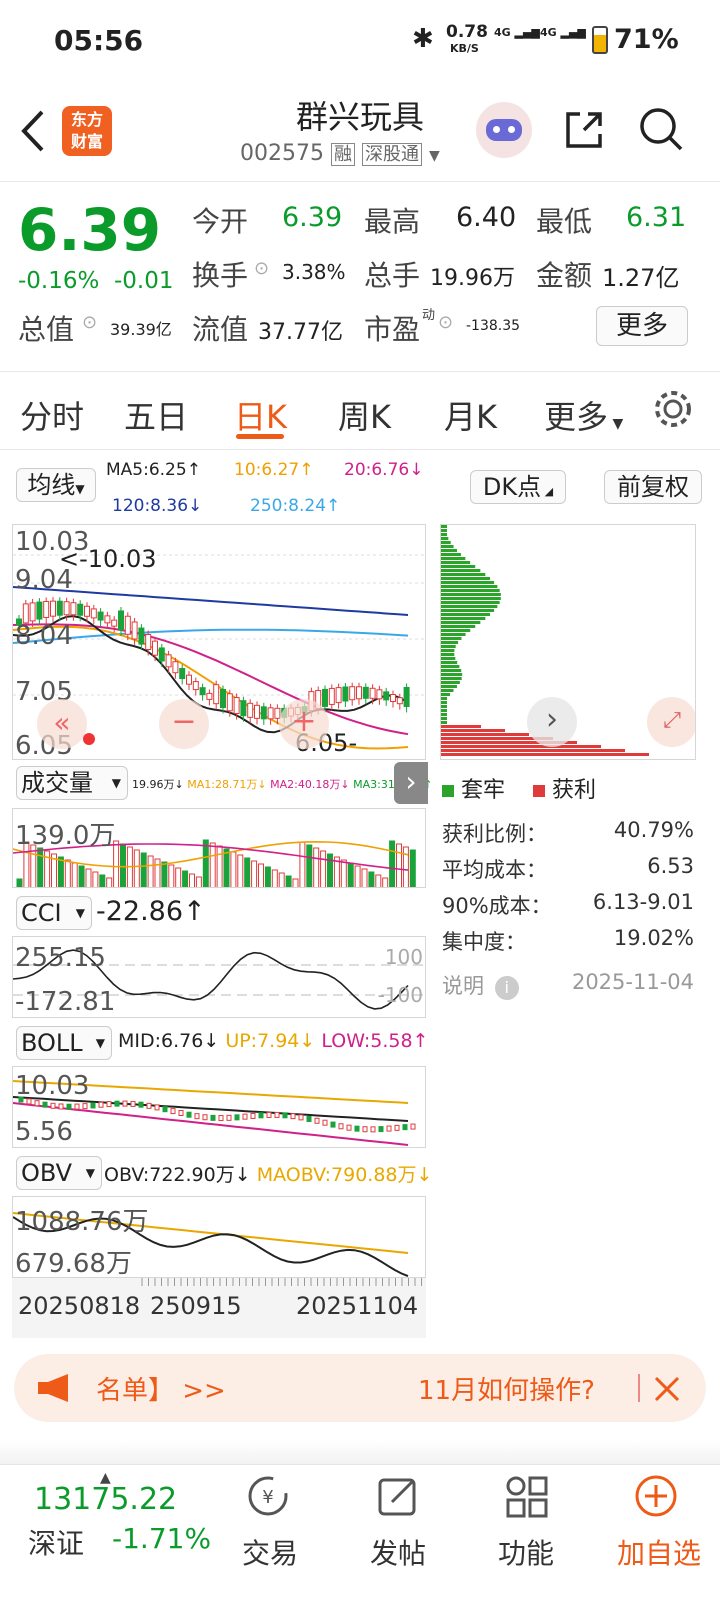  What do you see at coordinates (552, 722) in the screenshot?
I see `chip-next-button: ›` at bounding box center [552, 722].